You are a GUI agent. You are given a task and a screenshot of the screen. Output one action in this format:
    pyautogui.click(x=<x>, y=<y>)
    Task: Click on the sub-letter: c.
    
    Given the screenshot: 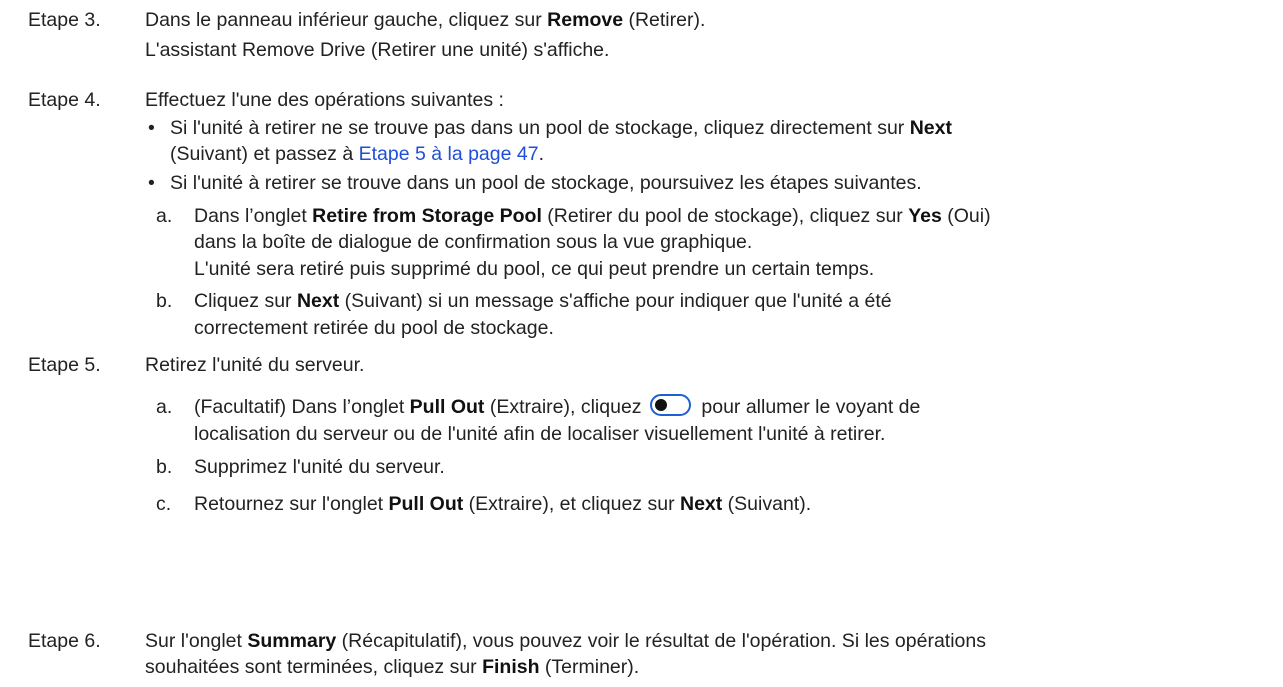 What is the action you would take?
    pyautogui.click(x=164, y=504)
    